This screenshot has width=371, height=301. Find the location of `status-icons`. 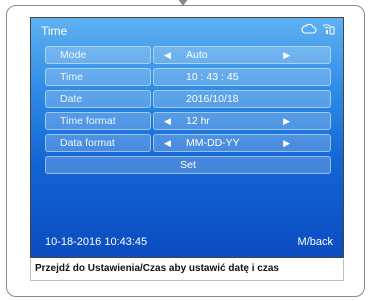

status-icons is located at coordinates (318, 29).